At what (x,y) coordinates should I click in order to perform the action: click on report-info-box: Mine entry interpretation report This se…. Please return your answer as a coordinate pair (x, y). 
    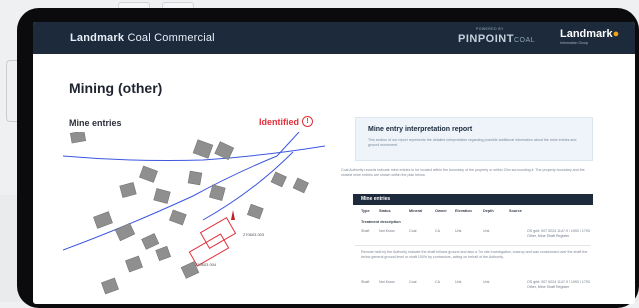
    Looking at the image, I should click on (474, 139).